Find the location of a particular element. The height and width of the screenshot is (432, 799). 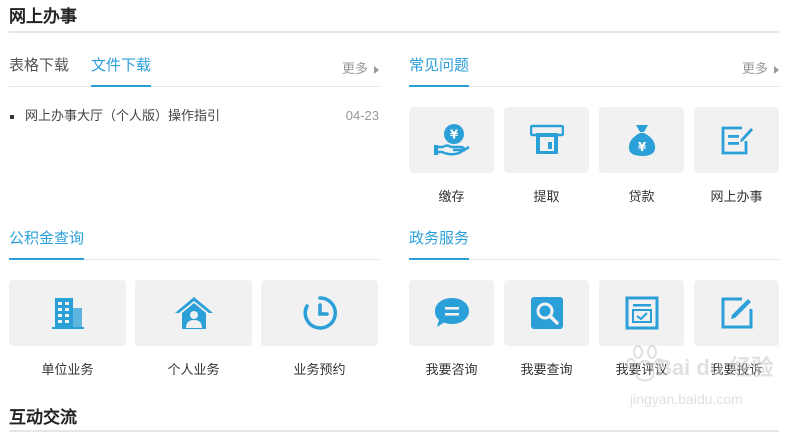

tile-label: 我要查询 is located at coordinates (546, 369).